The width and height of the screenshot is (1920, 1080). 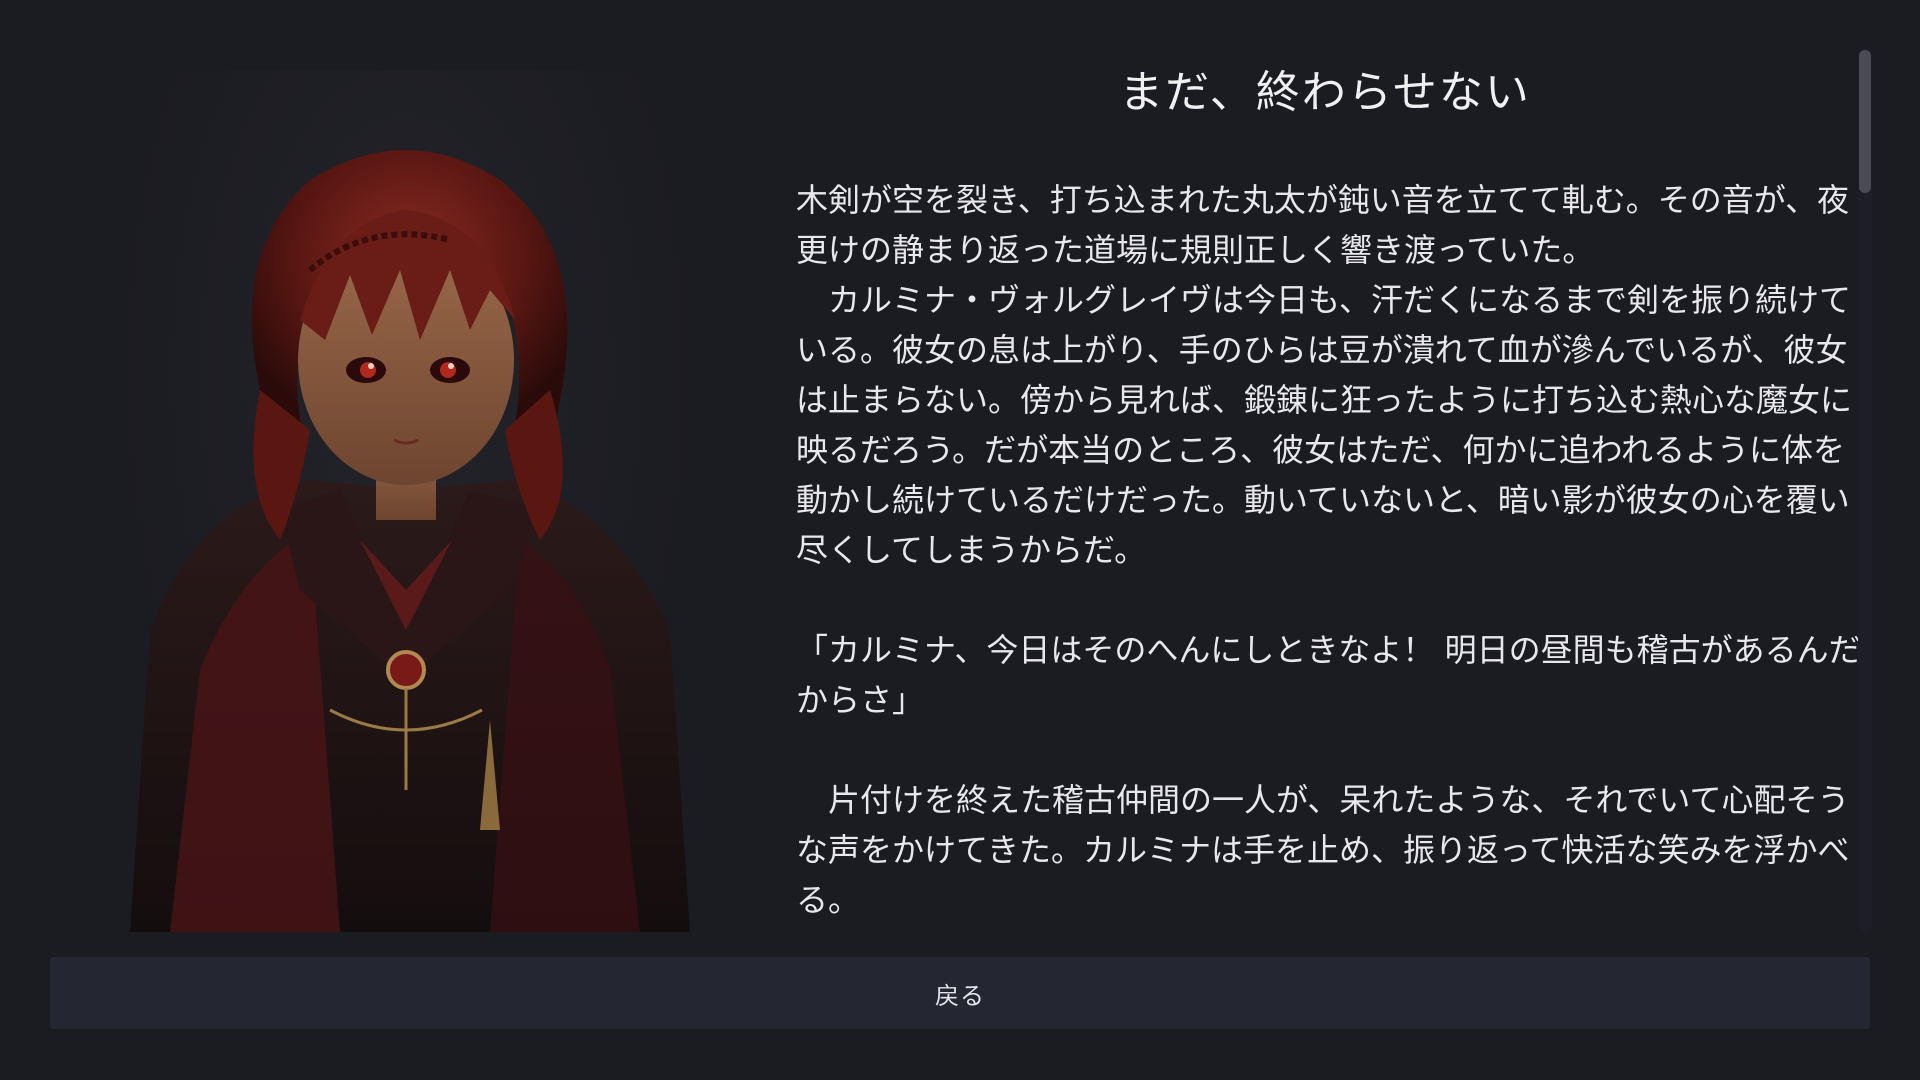 What do you see at coordinates (960, 993) in the screenshot?
I see `back-button: 戻る` at bounding box center [960, 993].